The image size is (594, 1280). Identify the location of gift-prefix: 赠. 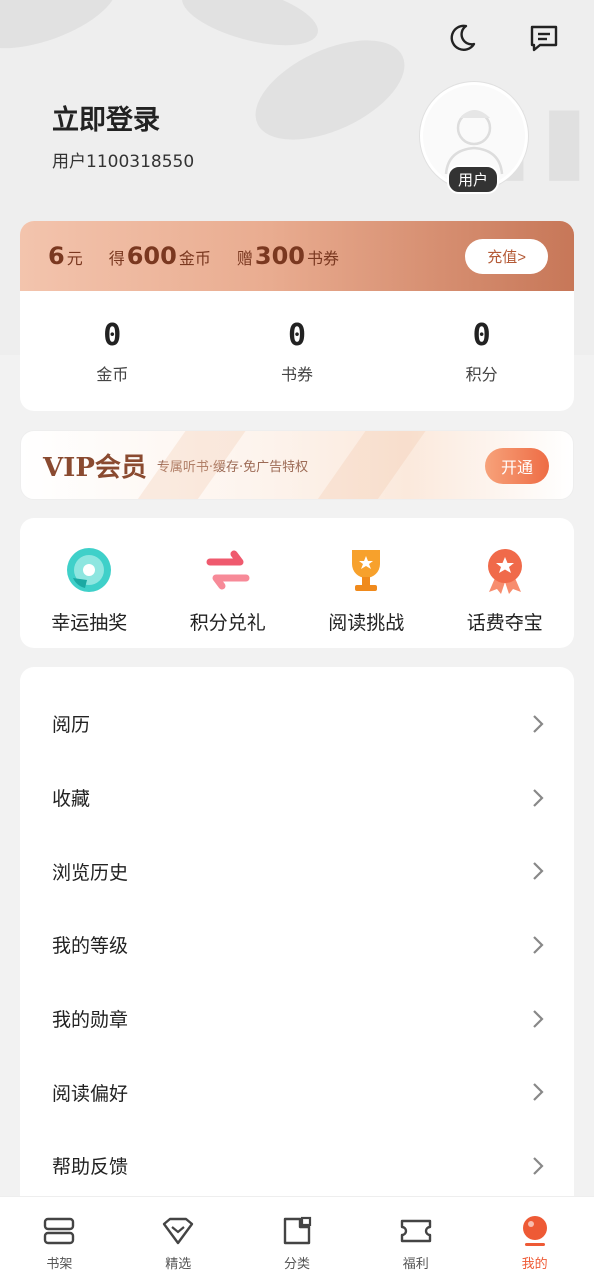
(244, 258).